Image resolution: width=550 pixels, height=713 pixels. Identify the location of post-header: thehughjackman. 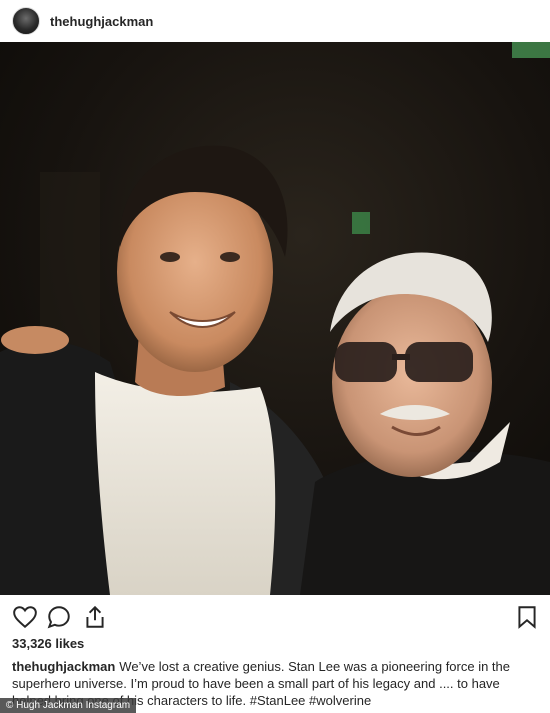
(275, 21).